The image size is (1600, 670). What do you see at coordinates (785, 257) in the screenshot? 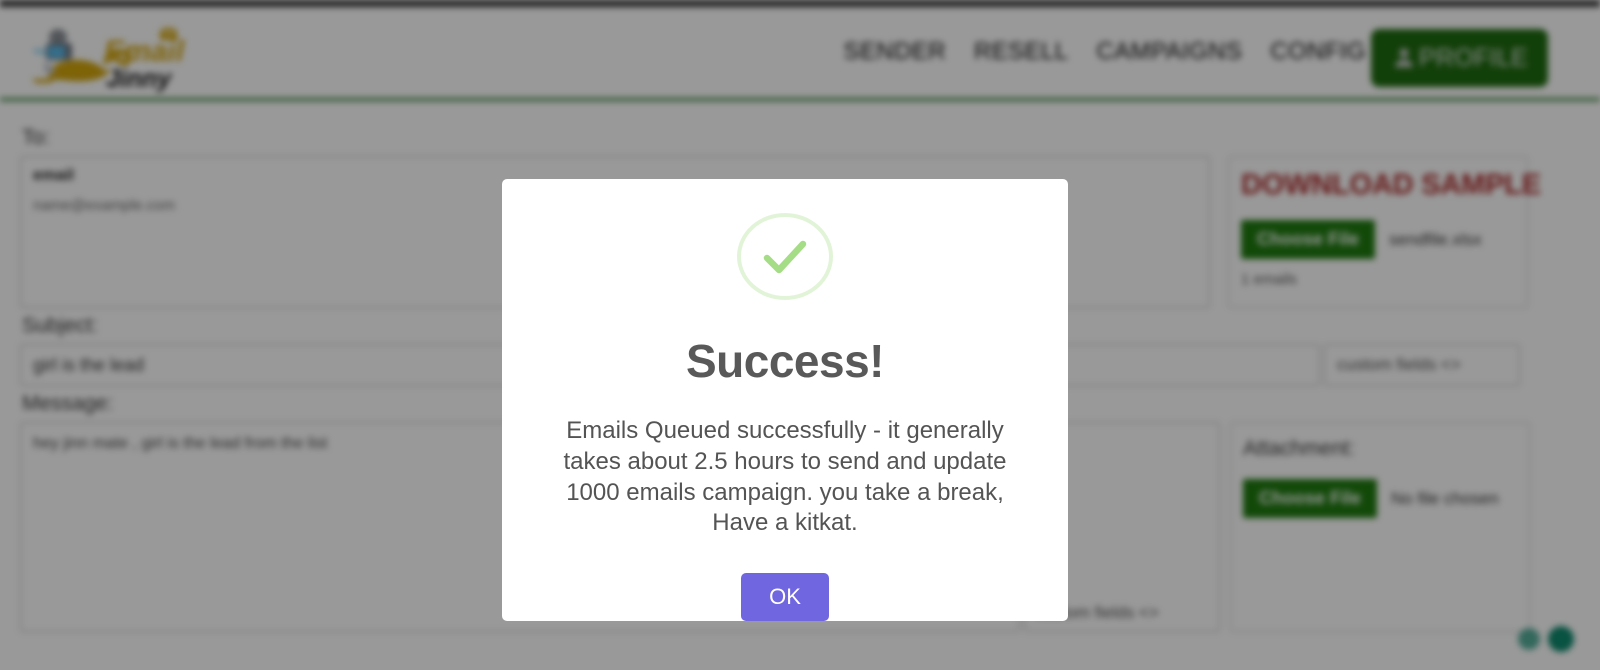
I see `success-check-icon` at bounding box center [785, 257].